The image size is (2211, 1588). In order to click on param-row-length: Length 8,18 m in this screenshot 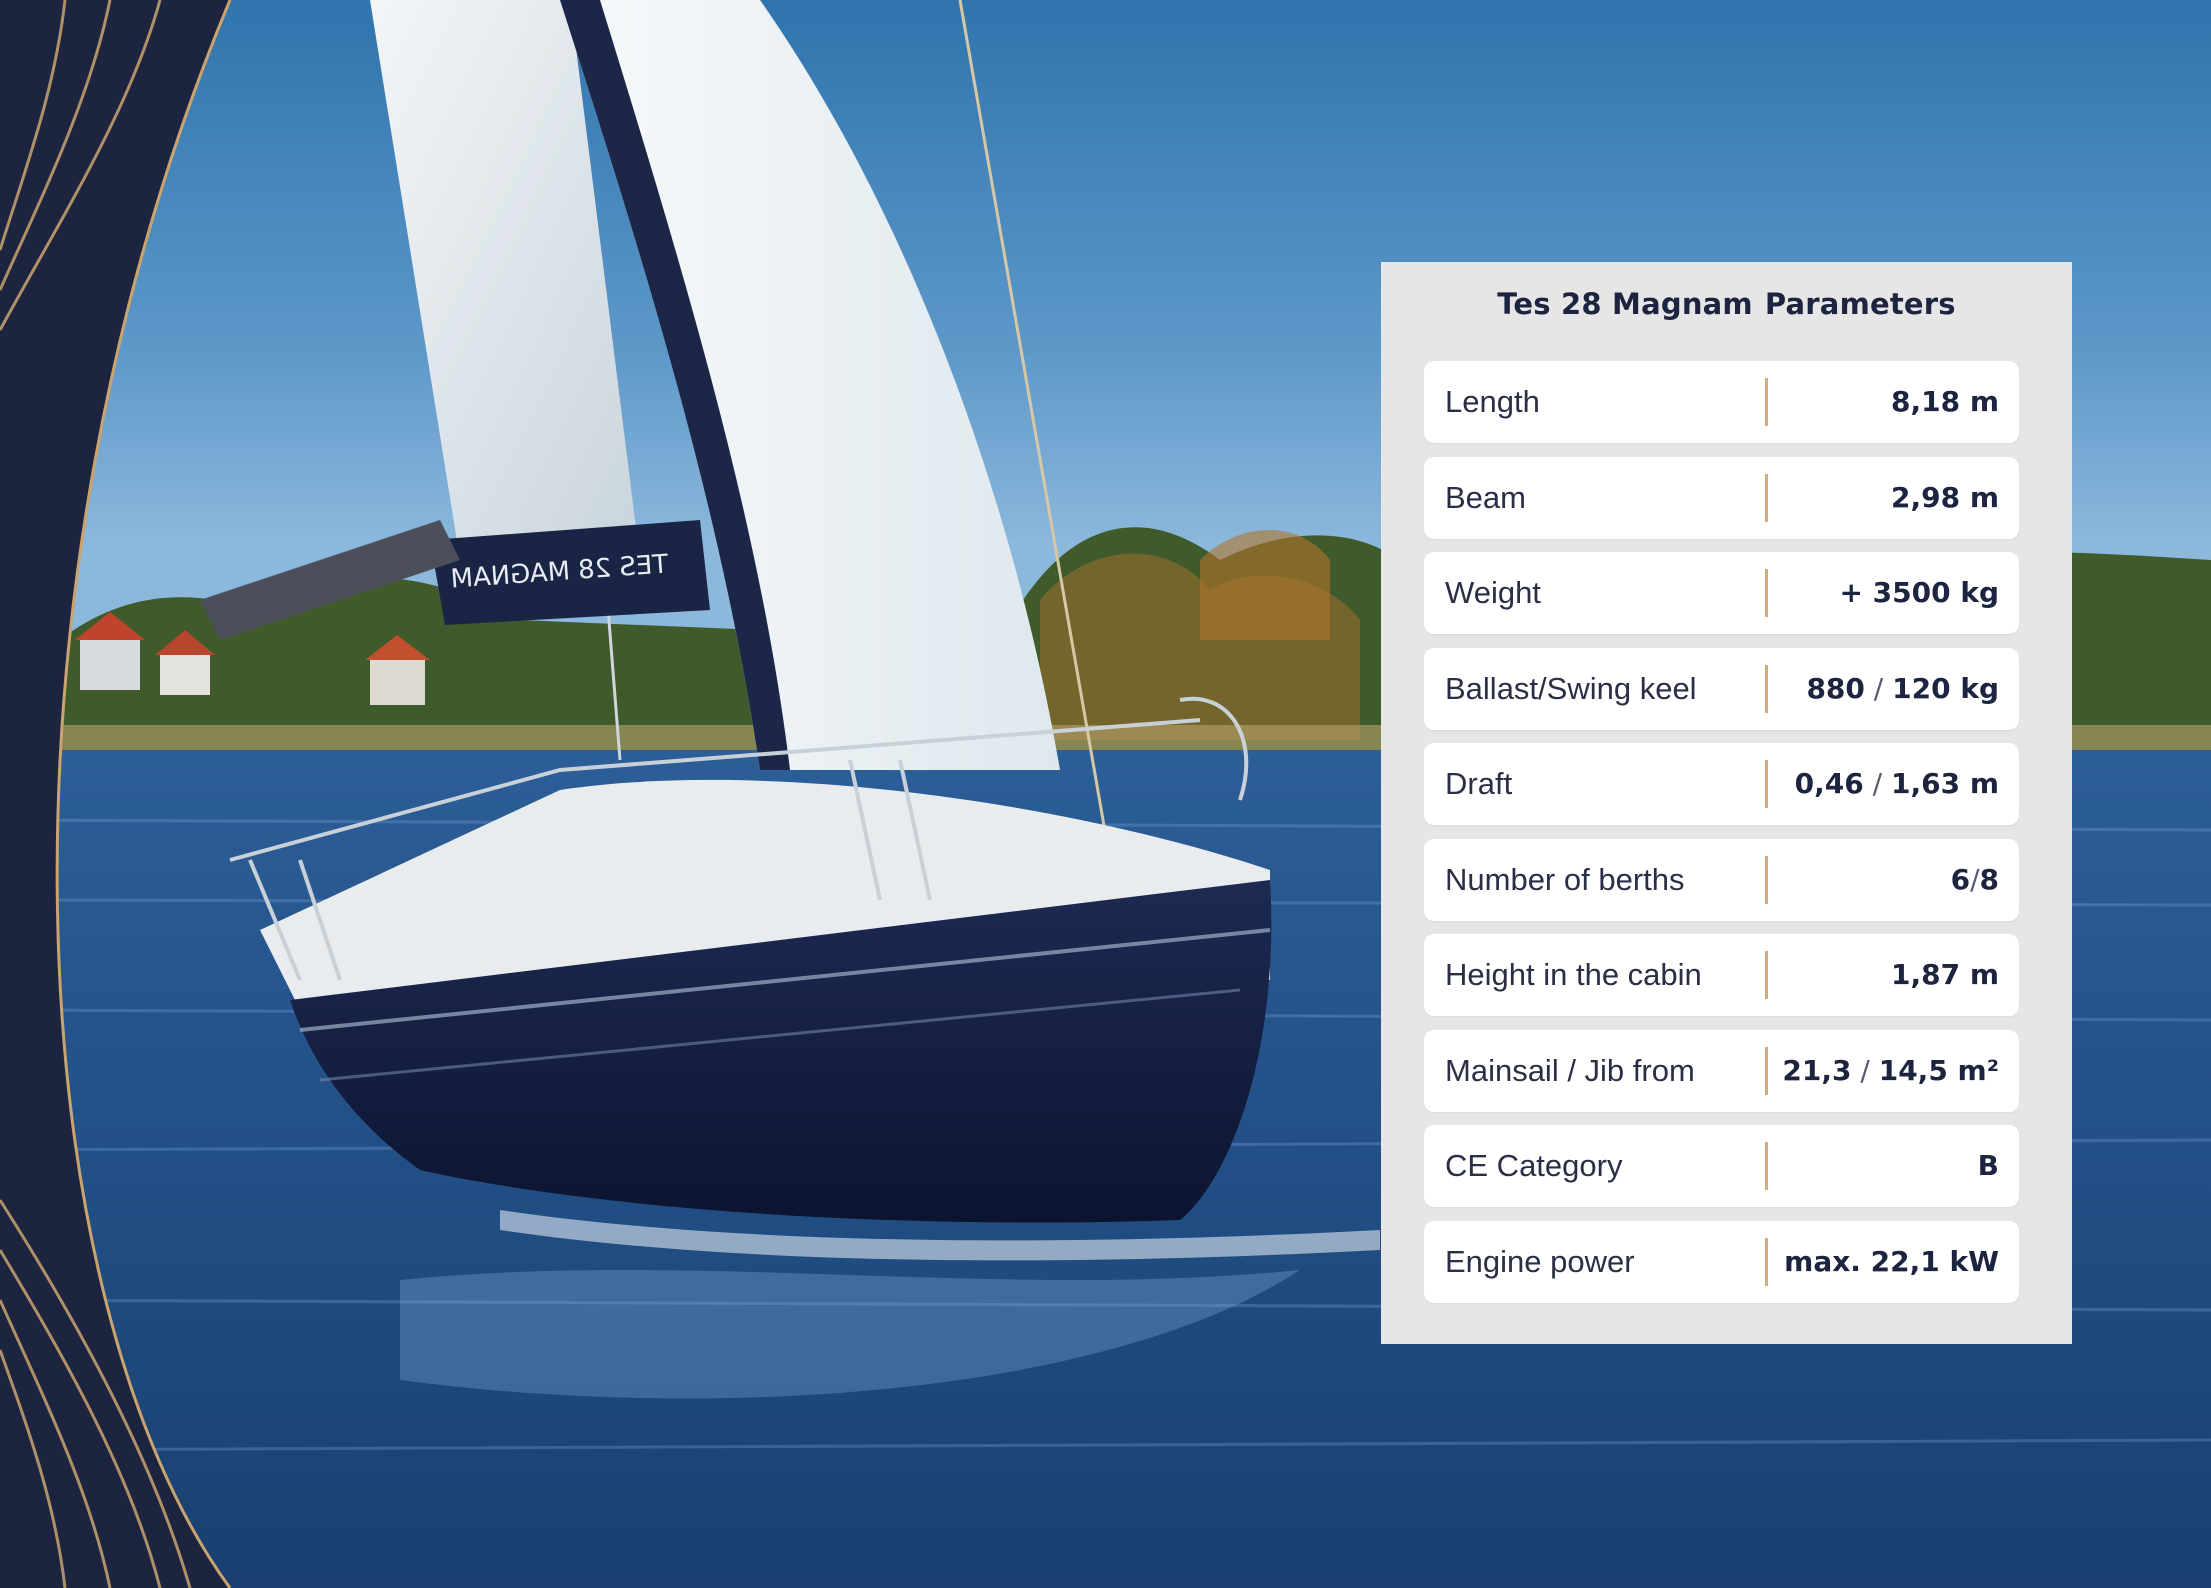, I will do `click(1721, 402)`.